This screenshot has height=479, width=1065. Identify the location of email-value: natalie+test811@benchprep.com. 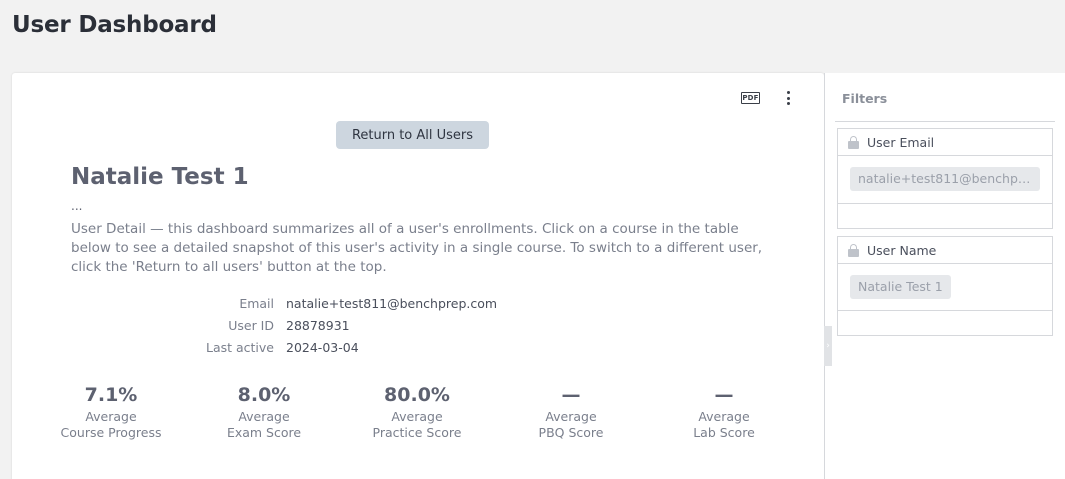
(392, 303).